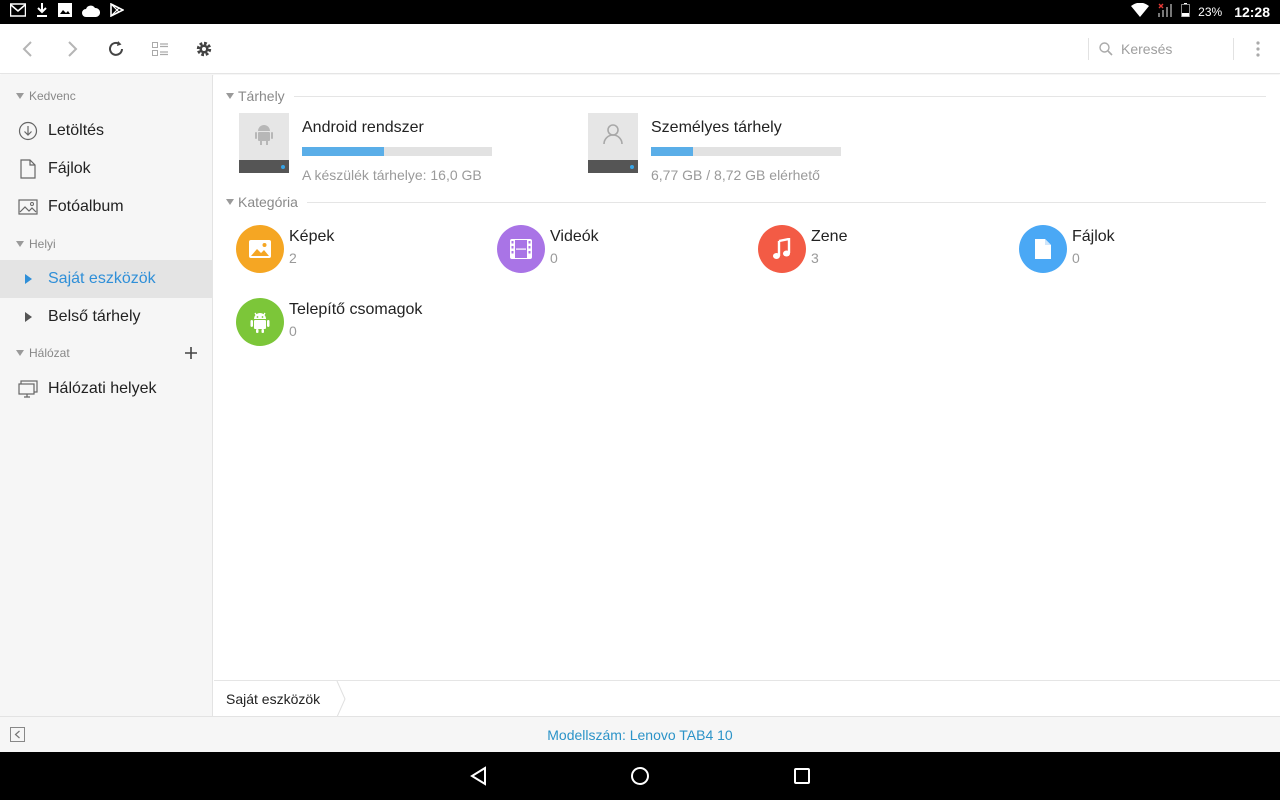 This screenshot has height=800, width=1280. What do you see at coordinates (829, 236) in the screenshot?
I see `category-name: Zene` at bounding box center [829, 236].